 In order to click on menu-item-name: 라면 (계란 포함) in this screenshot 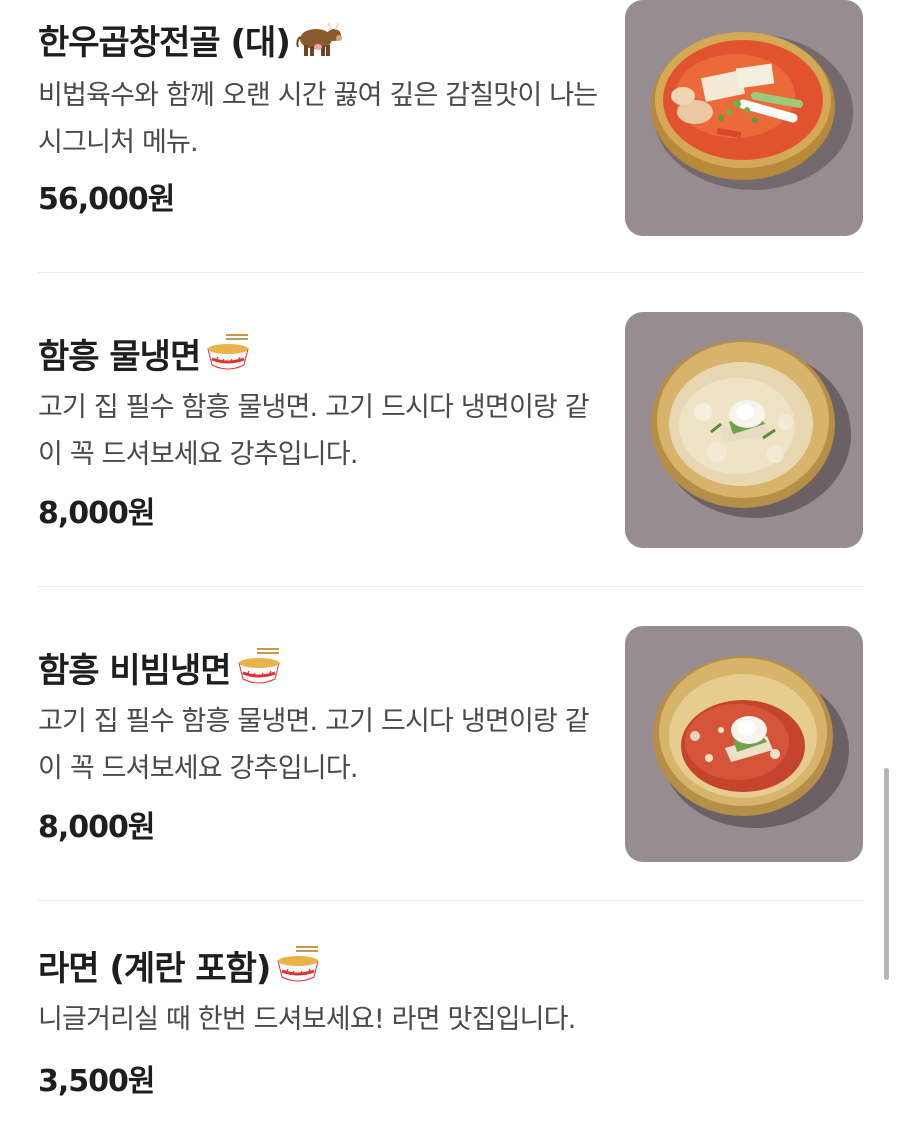, I will do `click(180, 965)`.